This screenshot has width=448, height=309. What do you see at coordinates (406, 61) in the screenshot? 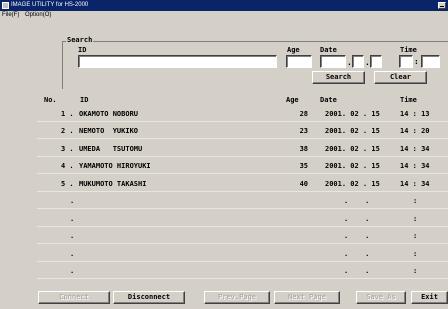
I see `time-hour-input` at bounding box center [406, 61].